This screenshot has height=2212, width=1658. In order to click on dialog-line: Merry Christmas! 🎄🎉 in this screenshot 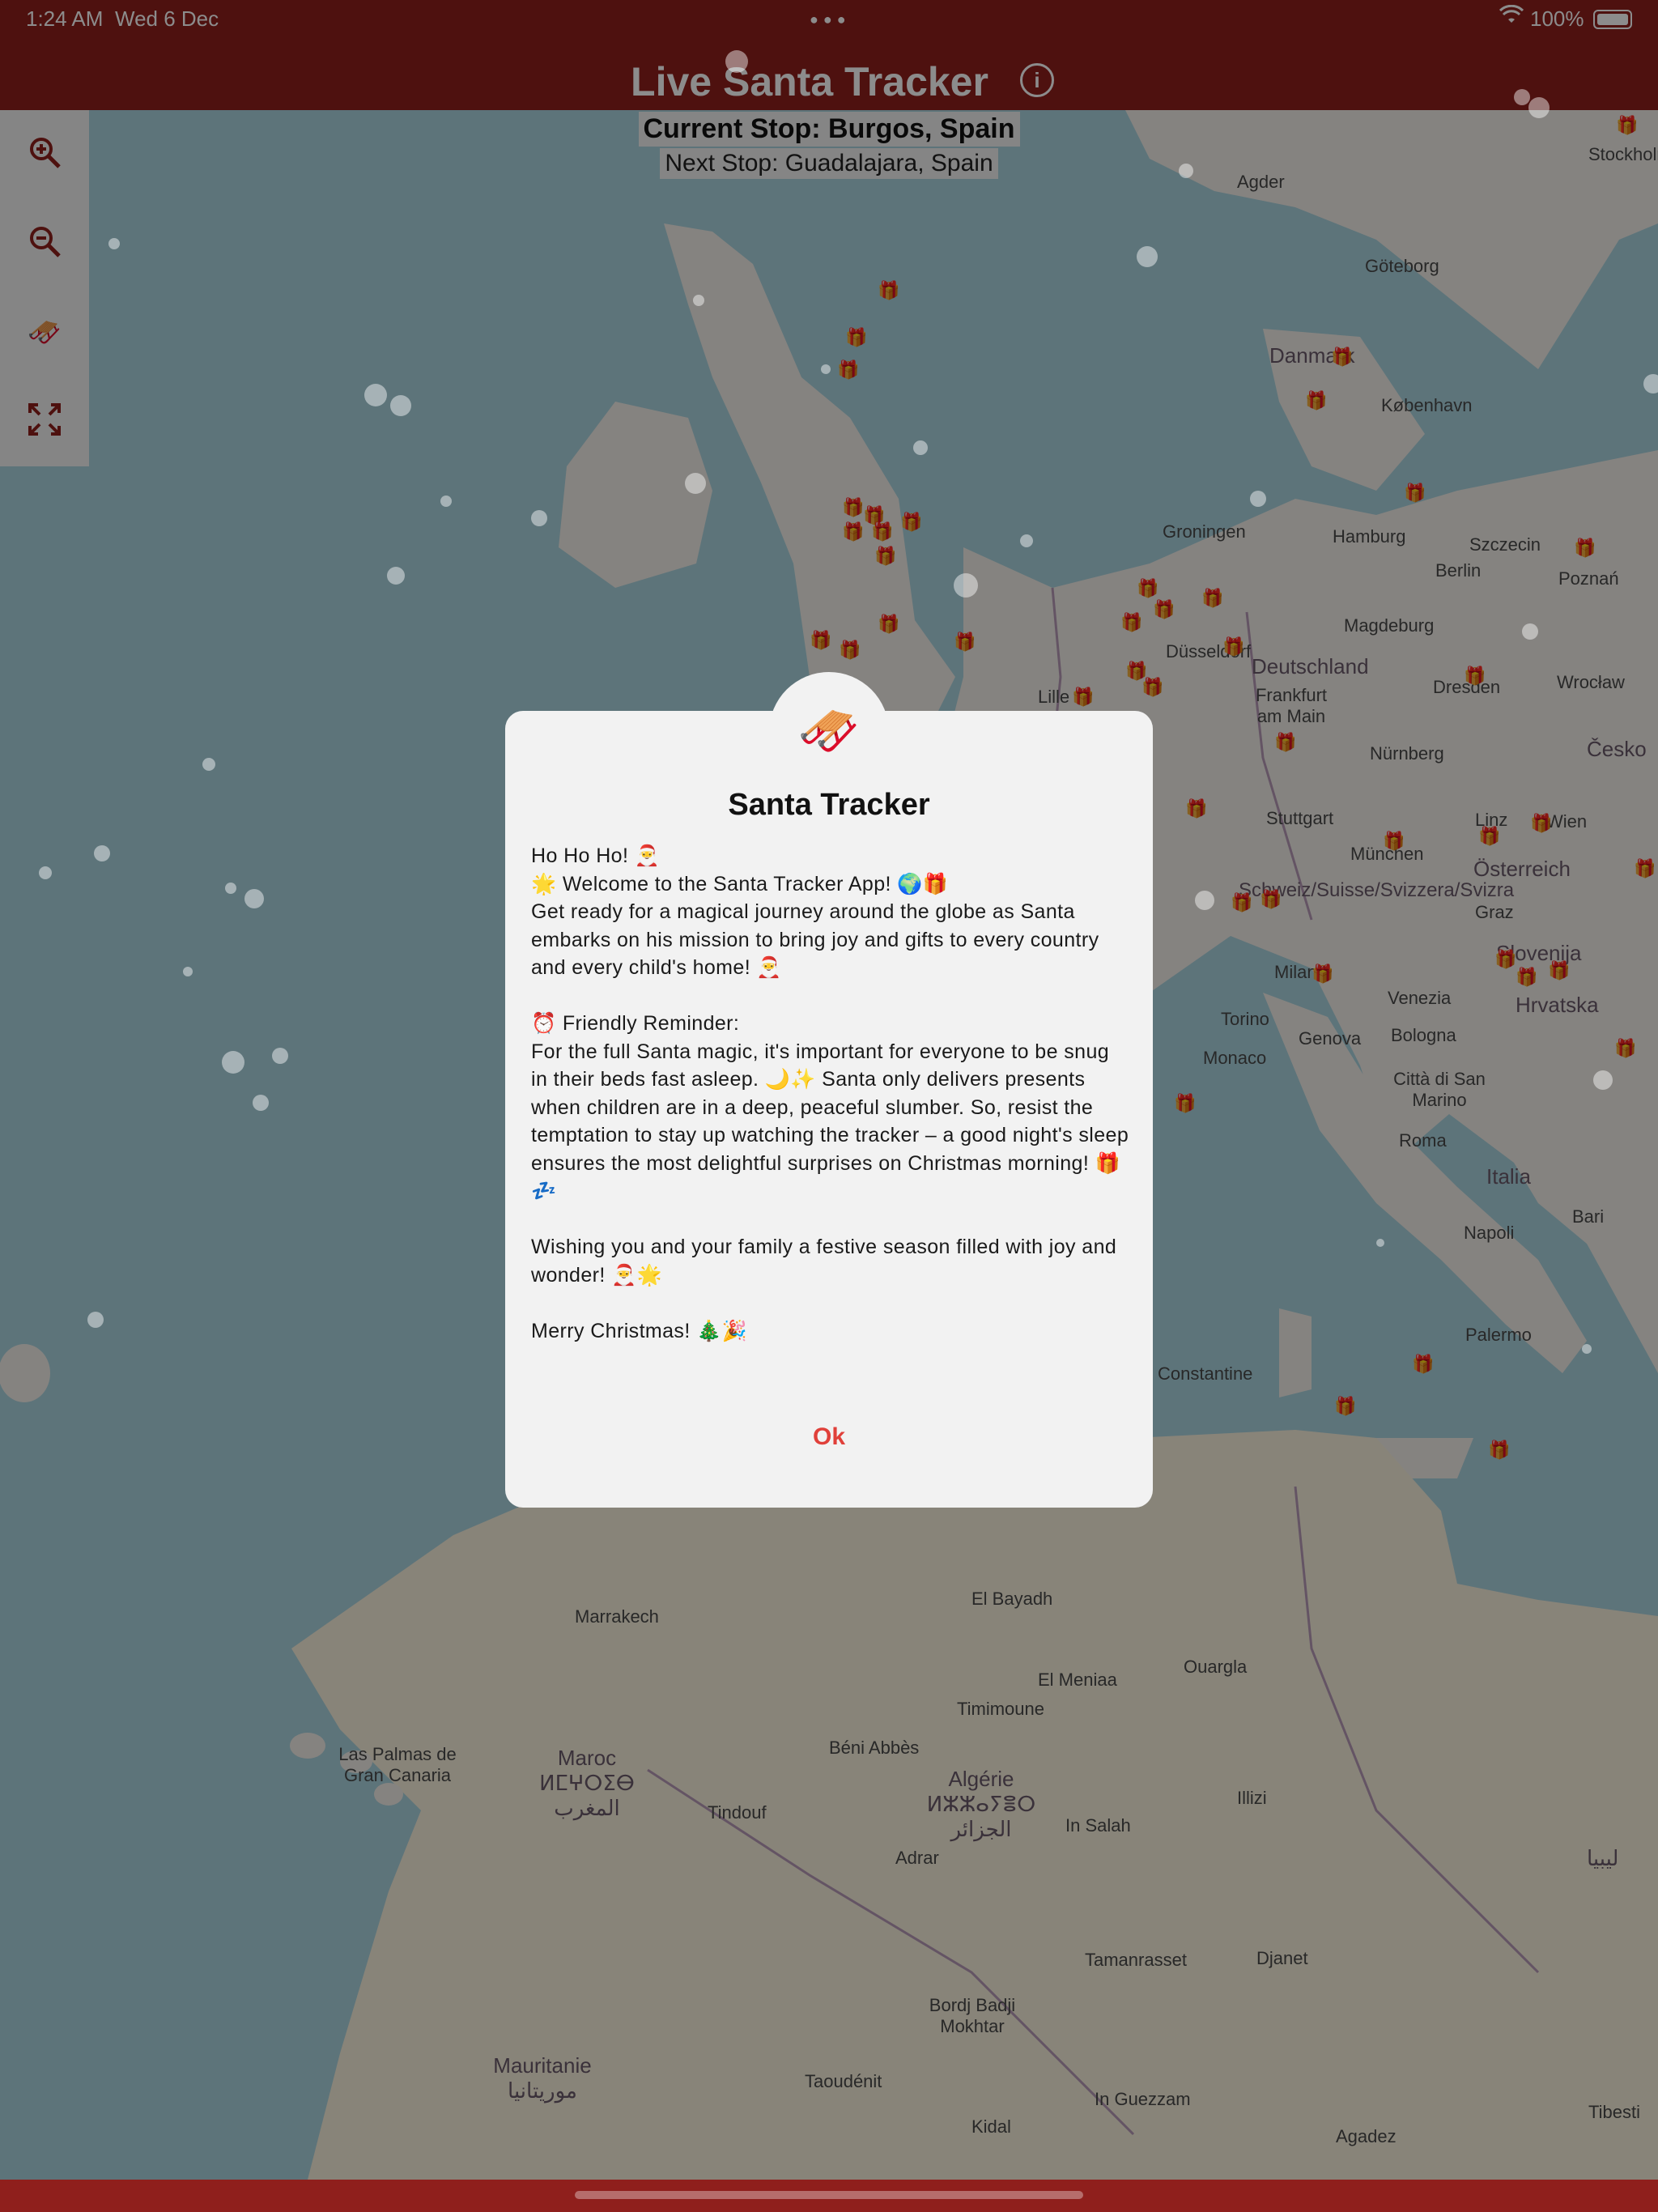, I will do `click(639, 1330)`.